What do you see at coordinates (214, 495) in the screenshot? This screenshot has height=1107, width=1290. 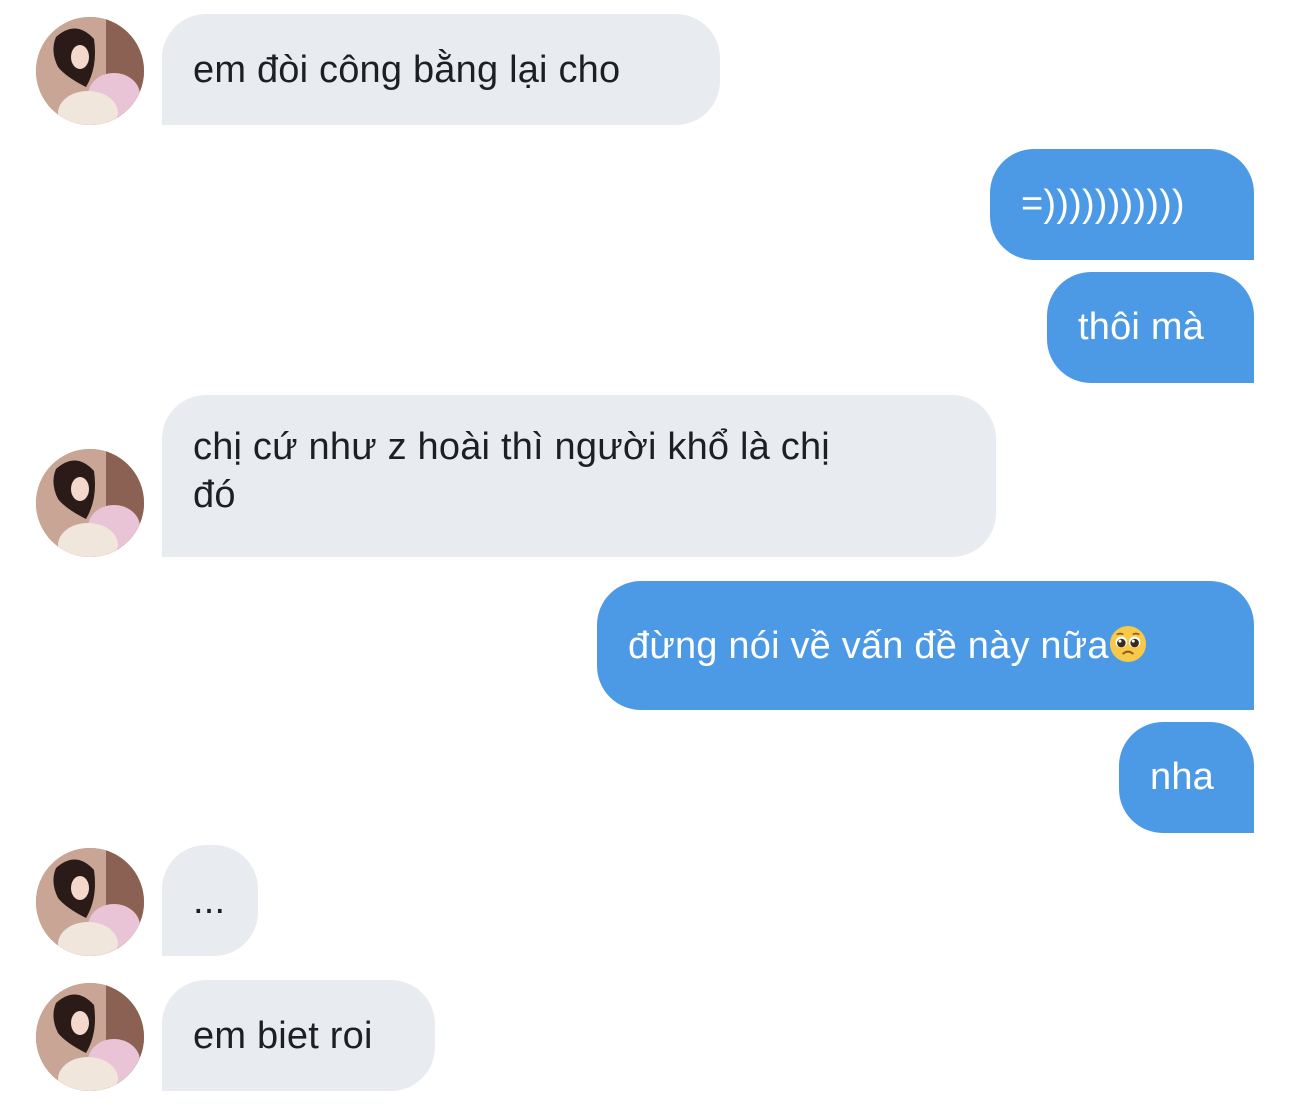 I see `message-text-line: đó` at bounding box center [214, 495].